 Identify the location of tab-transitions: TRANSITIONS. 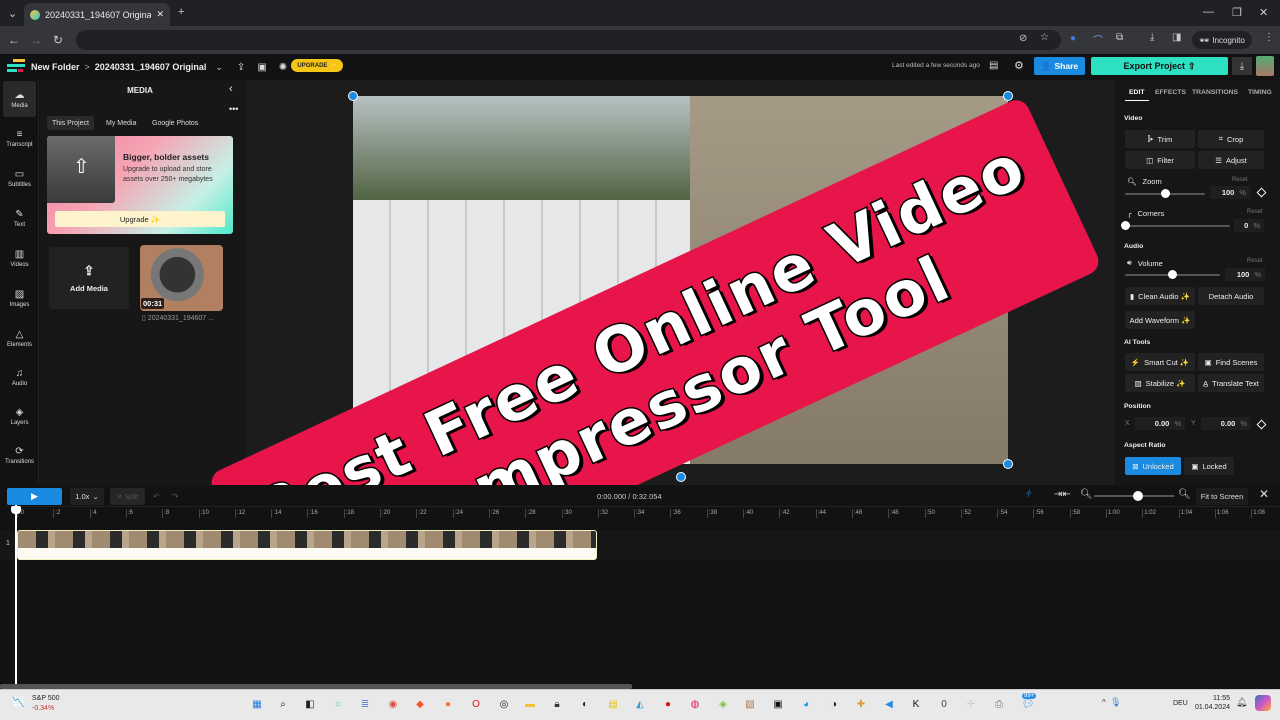
(1215, 92).